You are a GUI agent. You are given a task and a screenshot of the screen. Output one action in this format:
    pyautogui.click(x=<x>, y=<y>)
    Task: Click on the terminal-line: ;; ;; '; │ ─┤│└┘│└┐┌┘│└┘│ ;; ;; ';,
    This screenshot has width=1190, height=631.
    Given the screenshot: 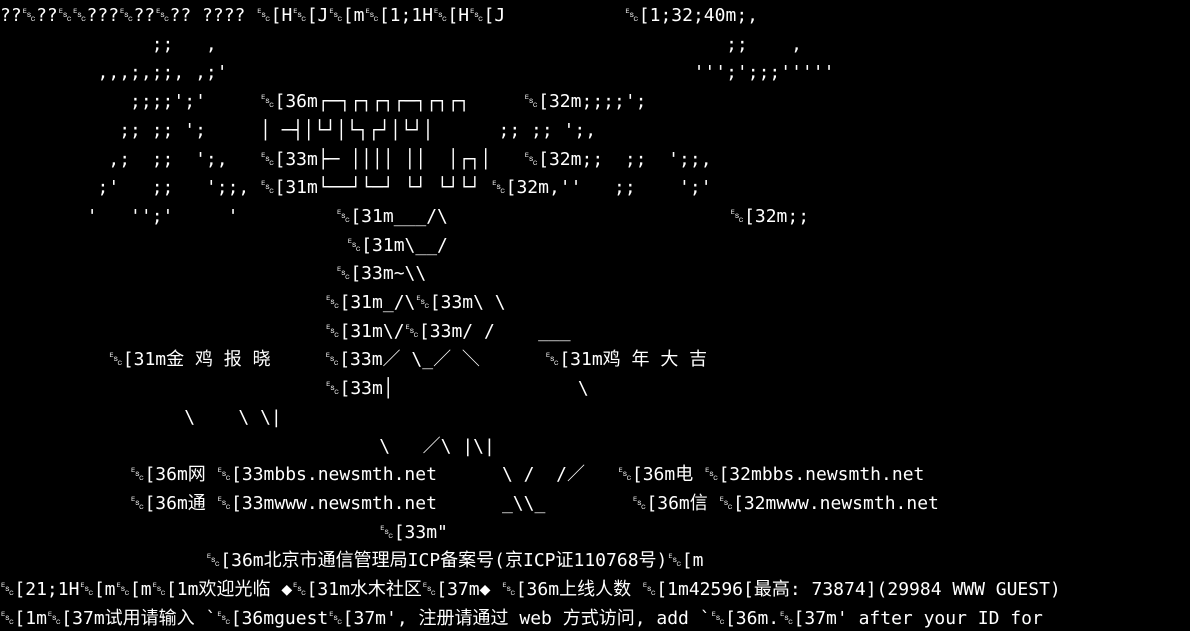 What is the action you would take?
    pyautogui.click(x=298, y=130)
    